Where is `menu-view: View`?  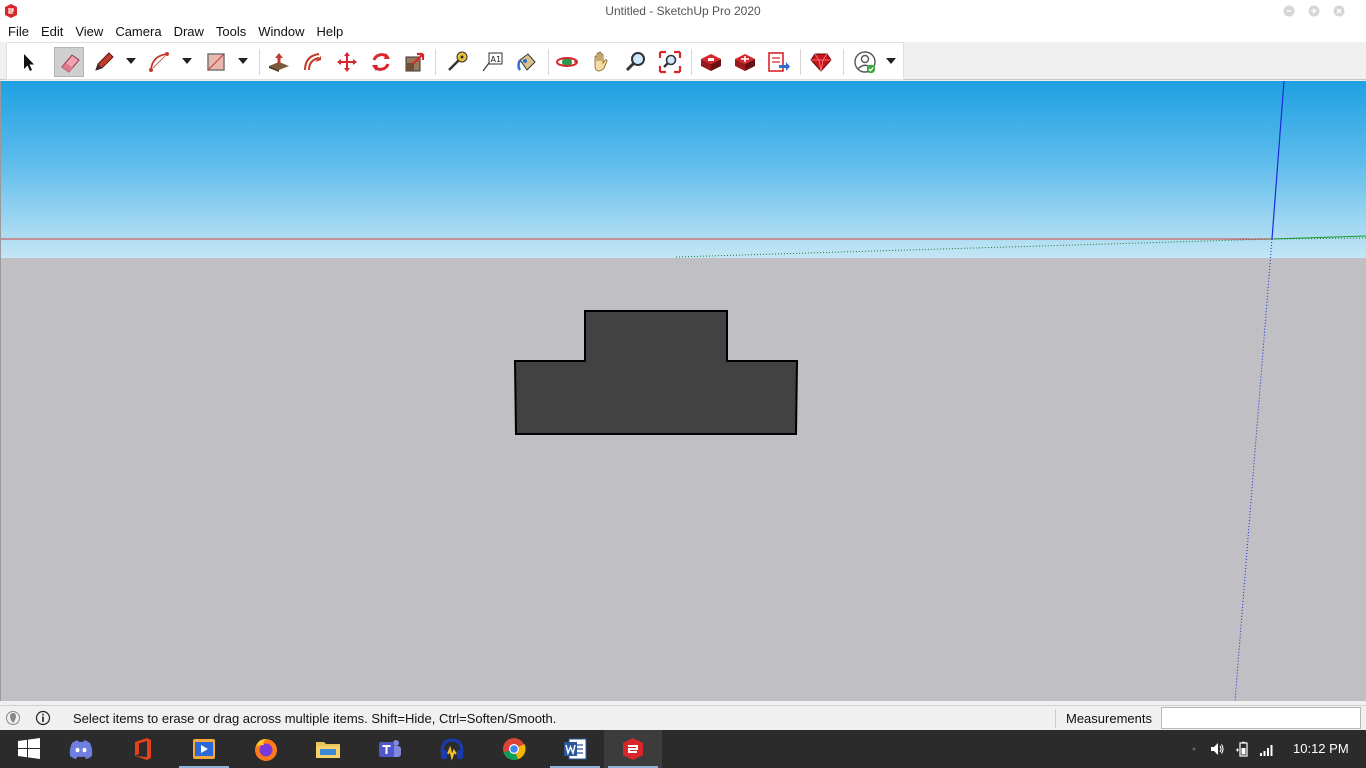 menu-view: View is located at coordinates (89, 32).